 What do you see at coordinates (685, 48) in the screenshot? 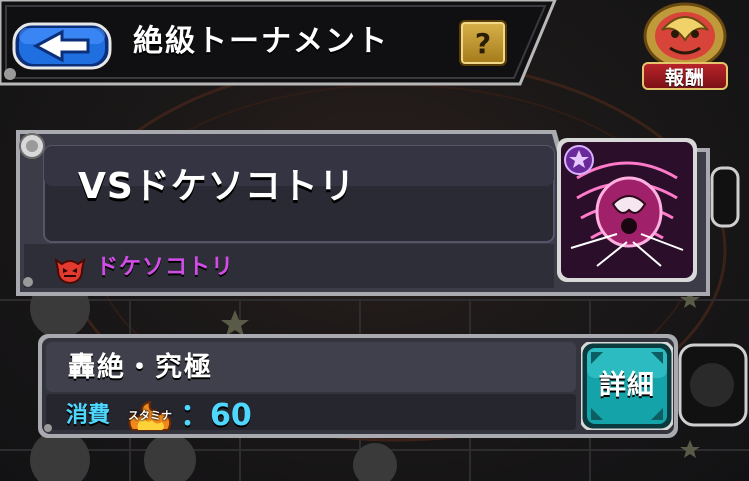
I see `reward-button: 報酬` at bounding box center [685, 48].